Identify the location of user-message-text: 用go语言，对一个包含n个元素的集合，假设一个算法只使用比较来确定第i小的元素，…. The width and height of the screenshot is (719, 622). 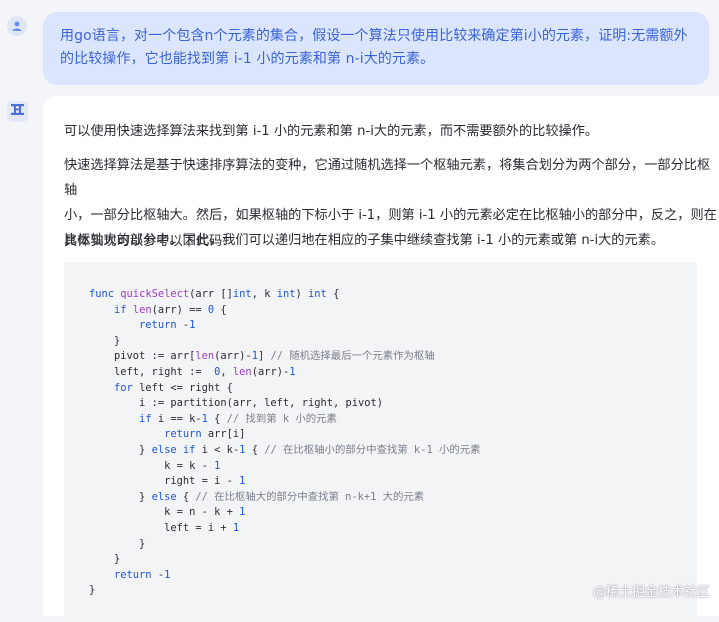
(374, 47).